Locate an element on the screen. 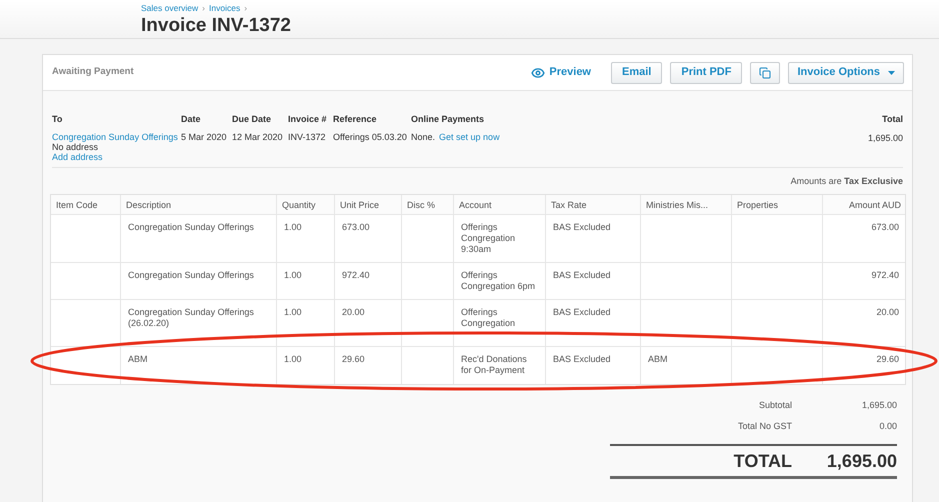 Image resolution: width=939 pixels, height=502 pixels. toolbar-button: Print PDF is located at coordinates (706, 73).